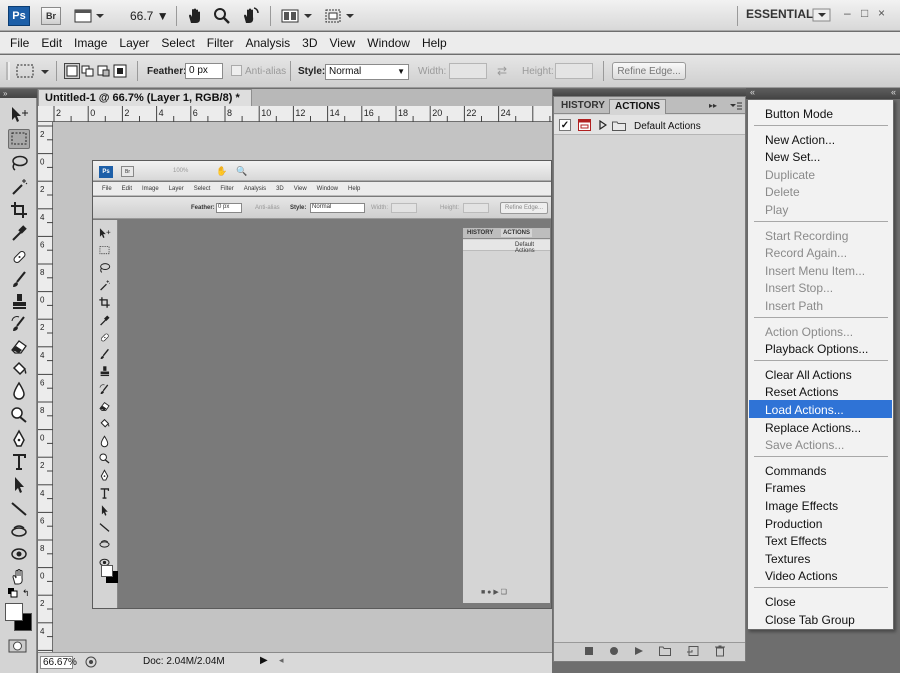  Describe the element at coordinates (26, 593) in the screenshot. I see `swap-colors-icon: ↰` at that location.